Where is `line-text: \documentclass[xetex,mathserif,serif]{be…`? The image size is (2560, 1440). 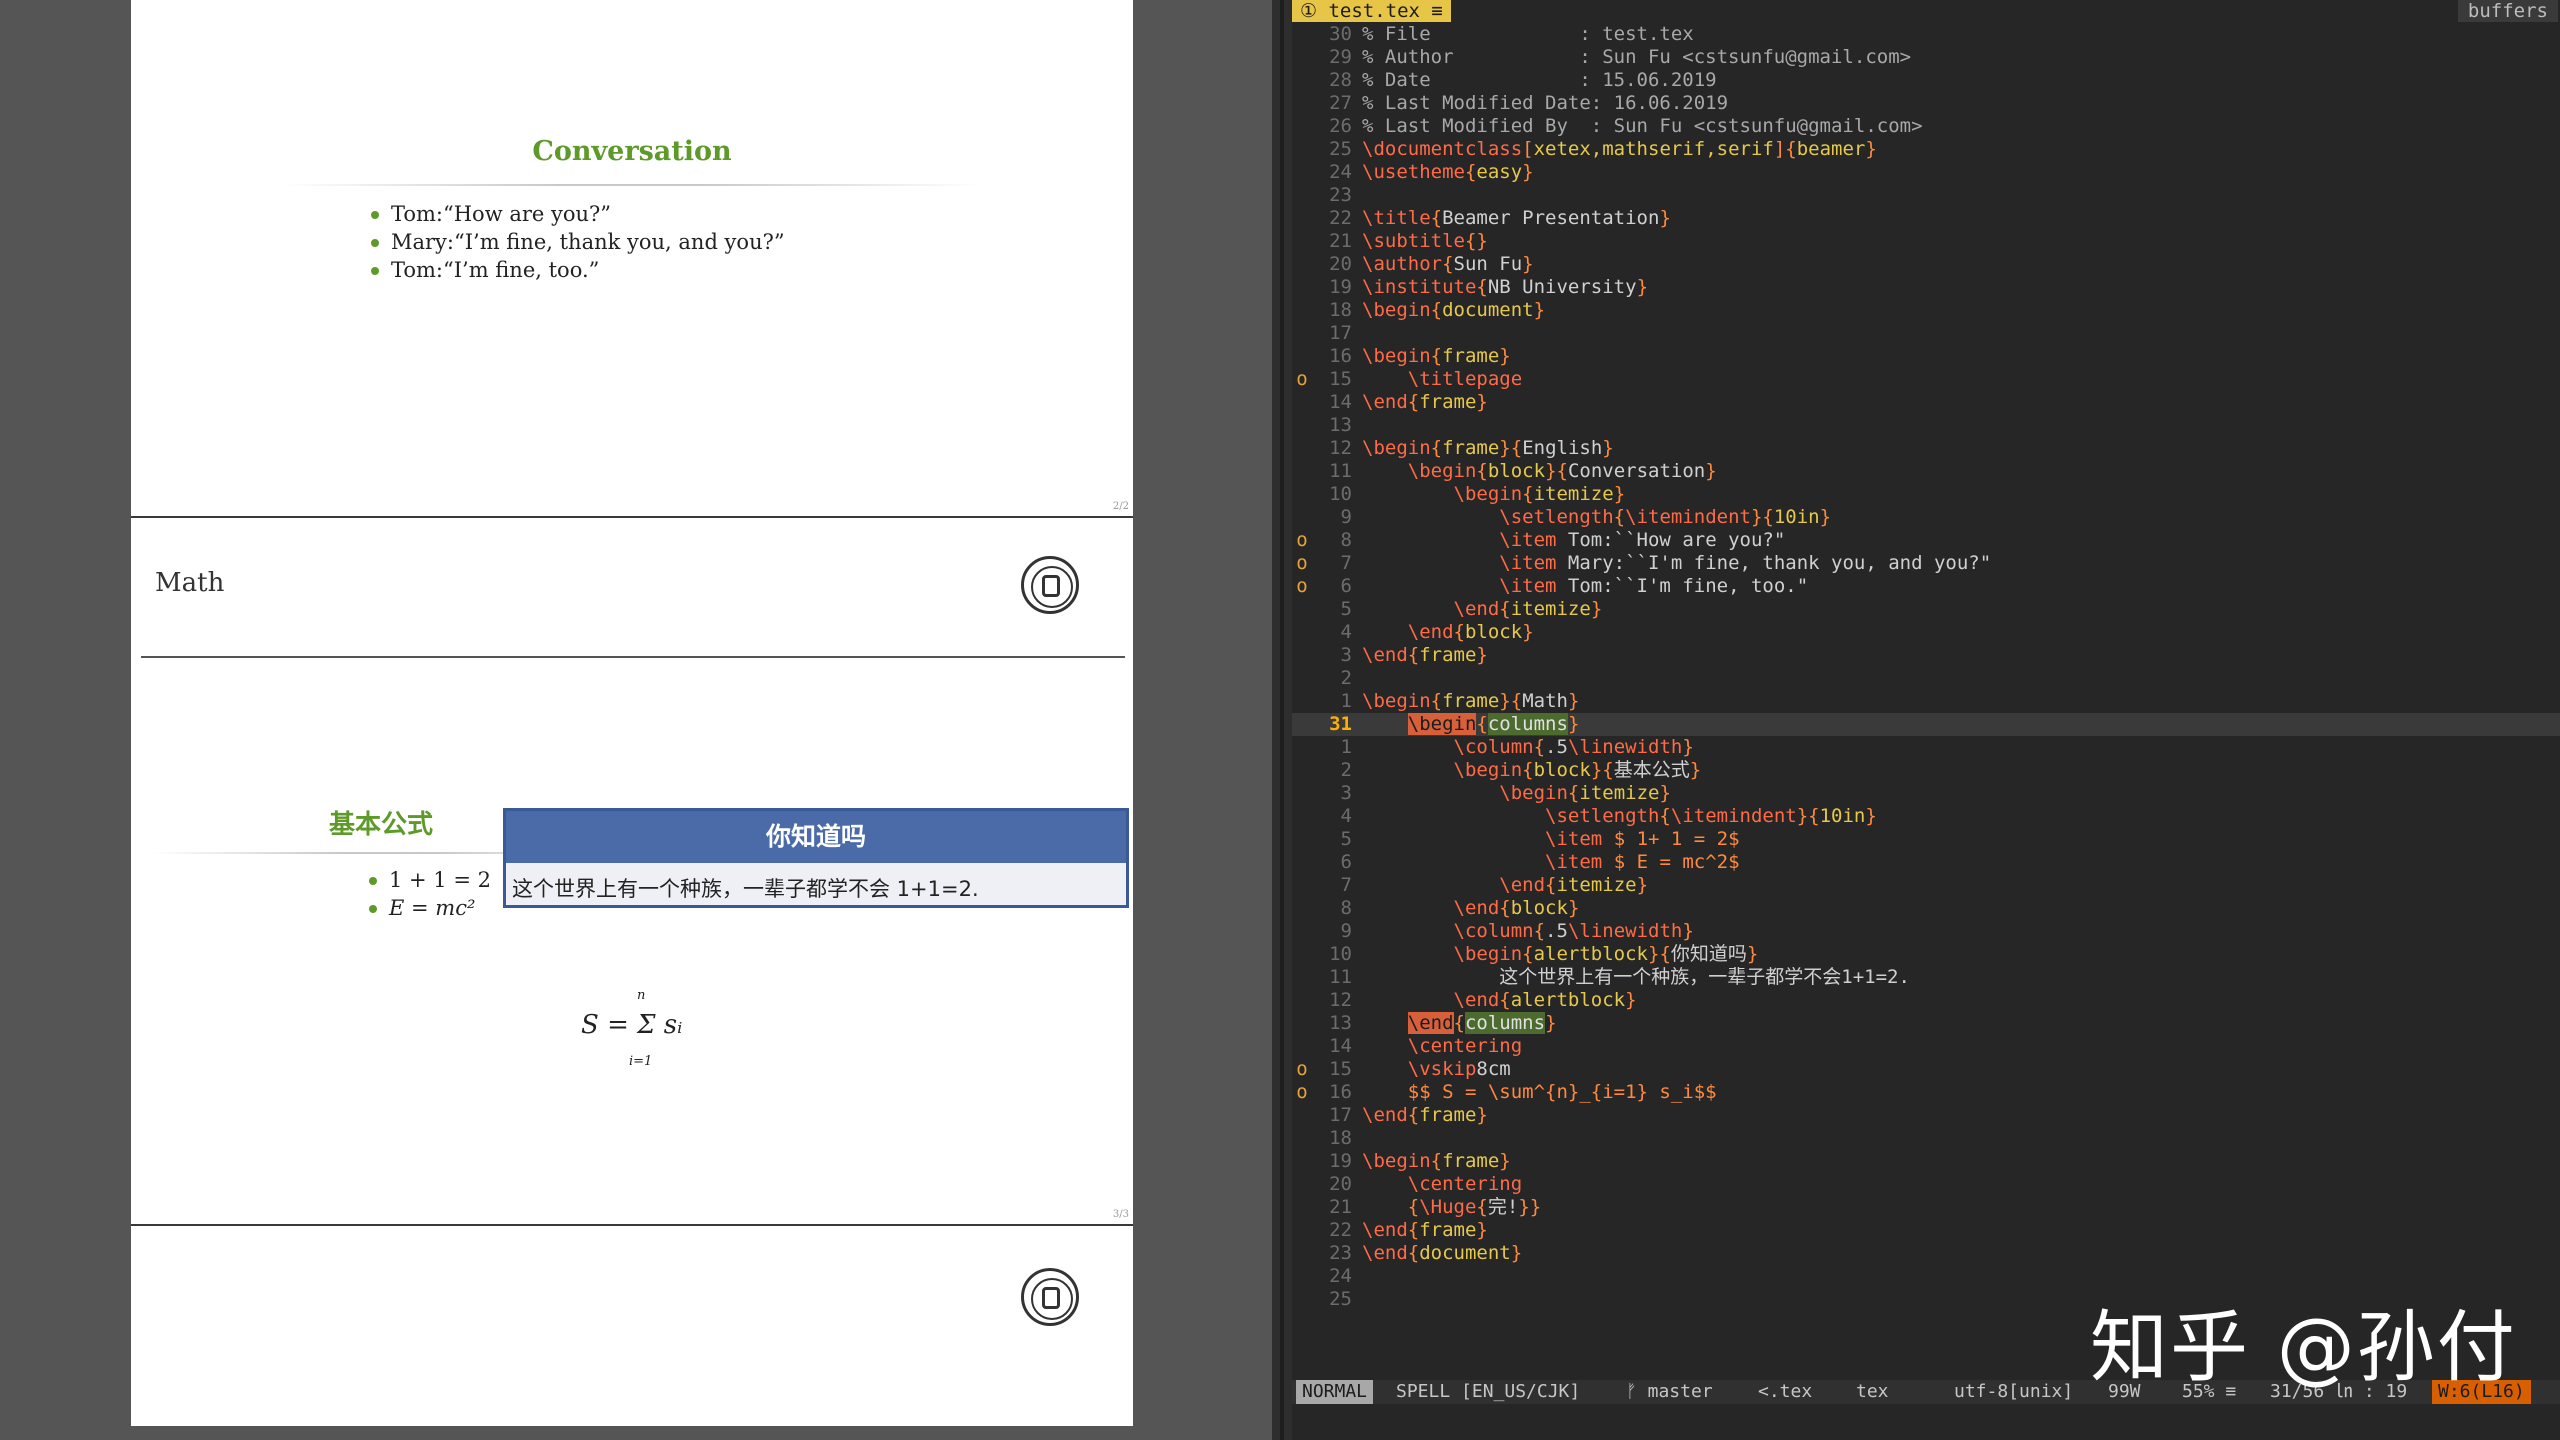
line-text: \documentclass[xetex,mathserif,serif]{be… is located at coordinates (1619, 149).